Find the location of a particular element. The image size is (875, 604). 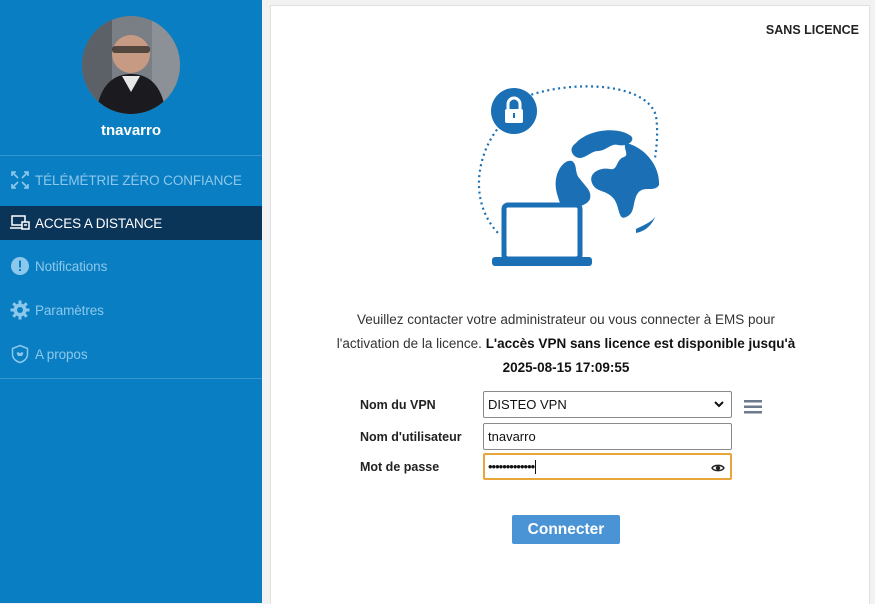

vpn-name-value: DISTEO VPN is located at coordinates (527, 404).